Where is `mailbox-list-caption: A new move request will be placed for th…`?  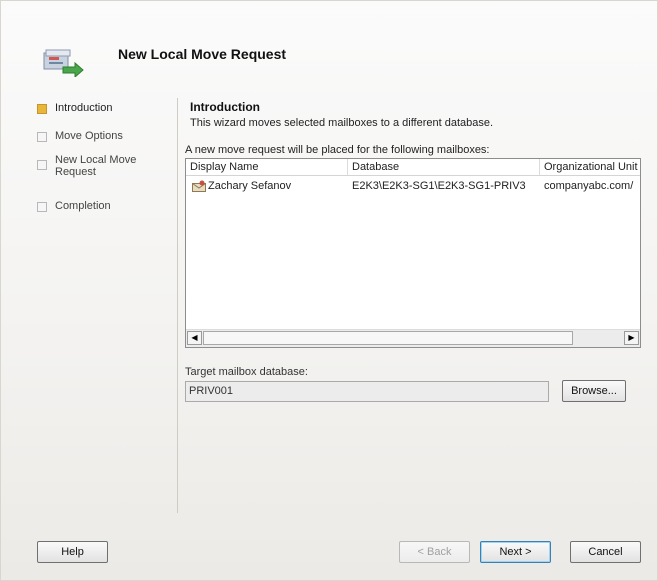 mailbox-list-caption: A new move request will be placed for th… is located at coordinates (337, 150).